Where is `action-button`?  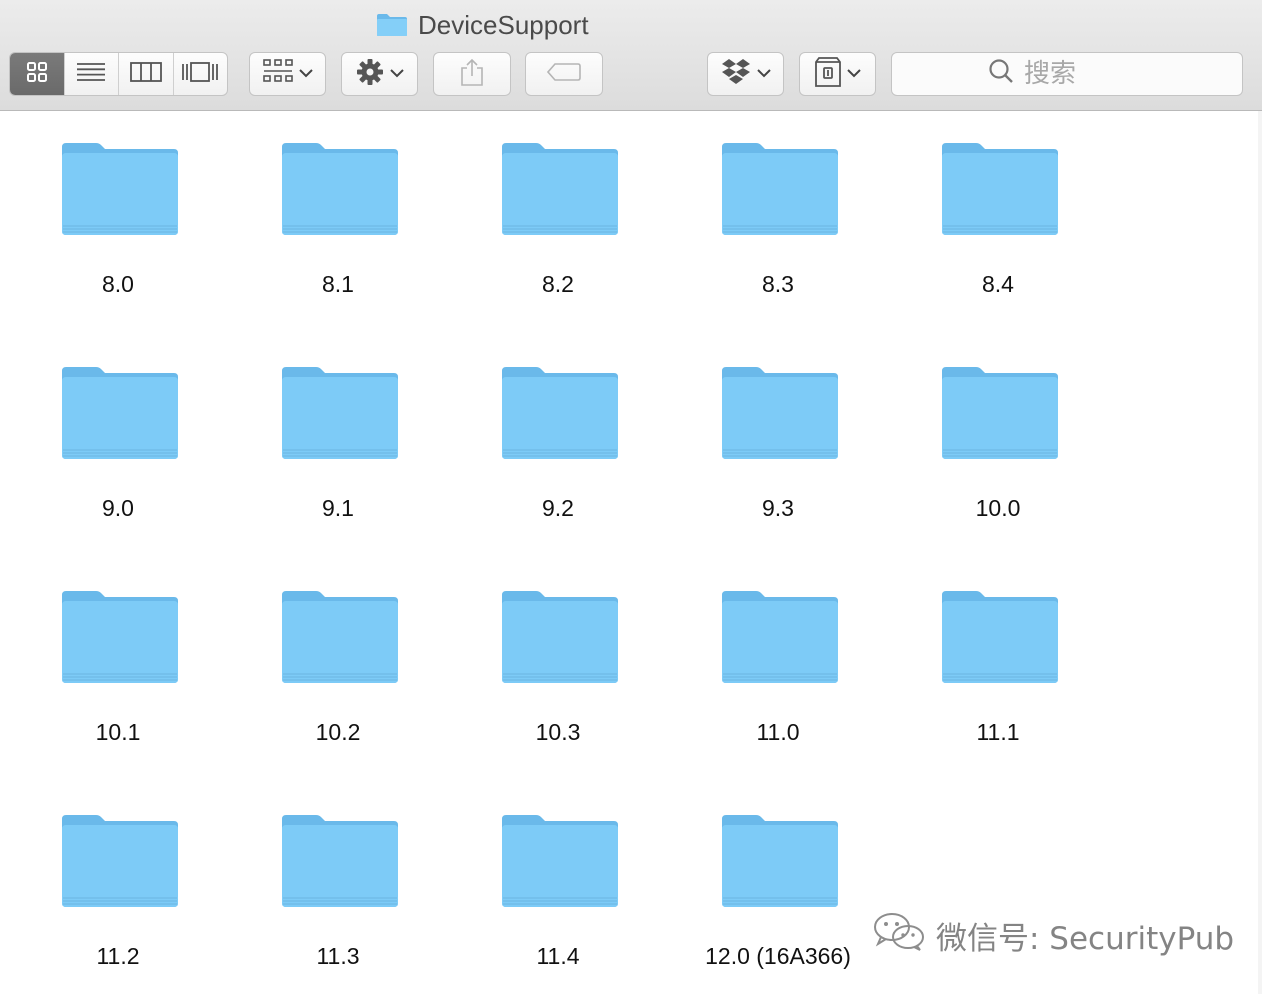
action-button is located at coordinates (379, 74).